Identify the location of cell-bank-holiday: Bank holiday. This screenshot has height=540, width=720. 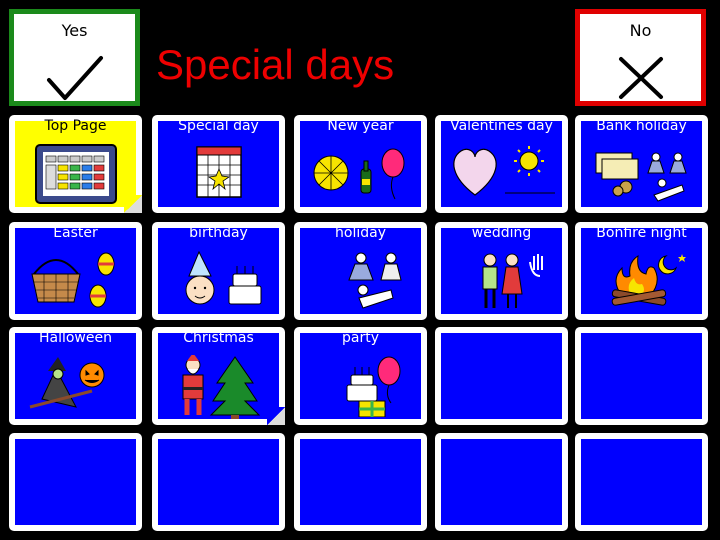
(641, 164).